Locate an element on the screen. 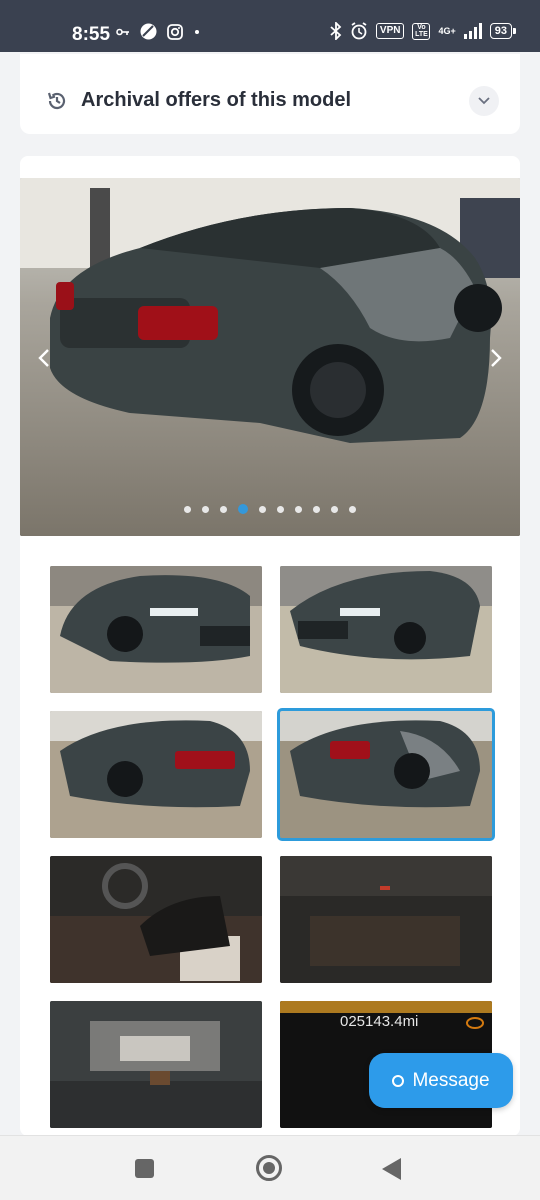 This screenshot has width=540, height=1200. thumbnail-interior-front is located at coordinates (156, 919).